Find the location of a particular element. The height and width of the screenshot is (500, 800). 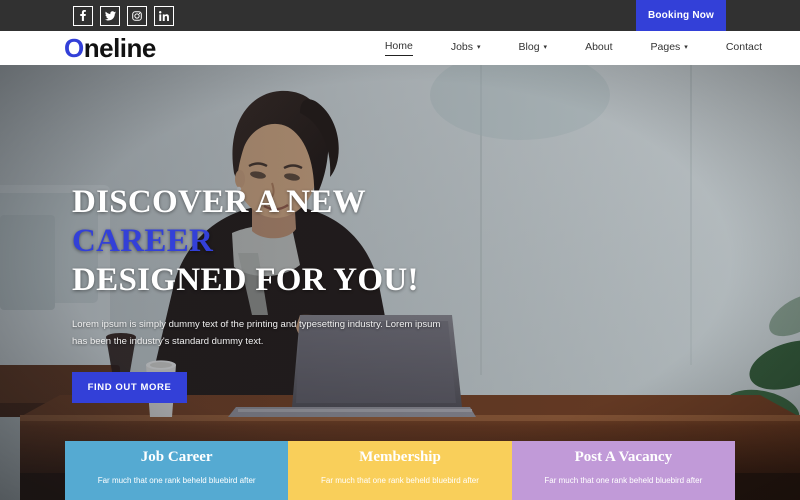

nav-links: Home Jobs ▾ Blog ▾ About Pages ▾ Contact is located at coordinates (554, 48).